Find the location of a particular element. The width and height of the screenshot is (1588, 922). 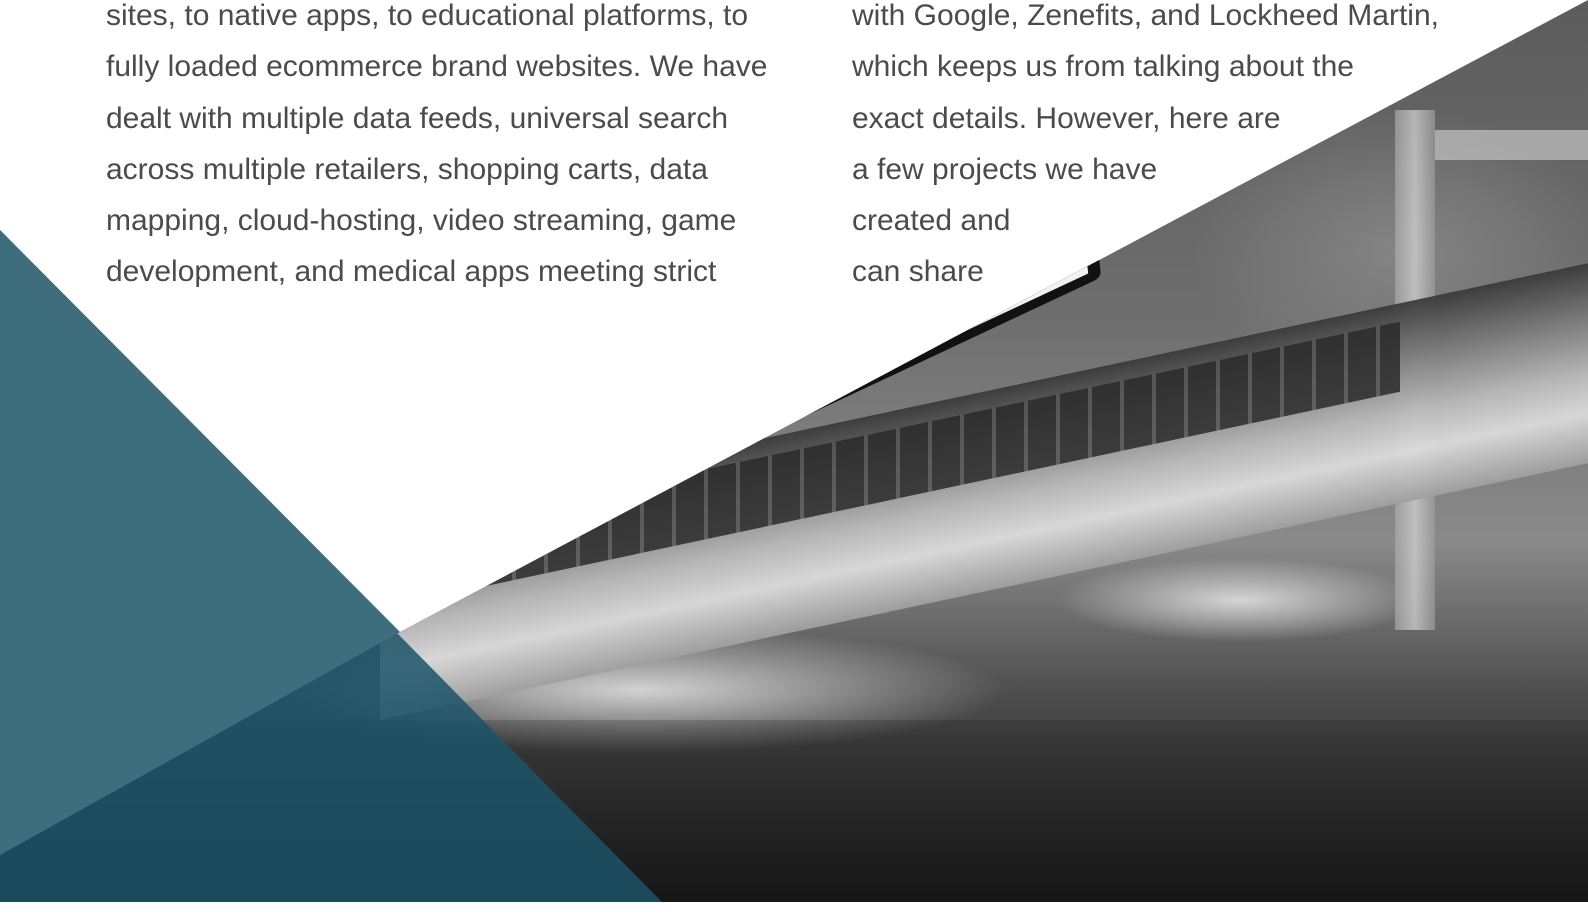

screen-row-label: Auto Renewal is located at coordinates (620, 340).